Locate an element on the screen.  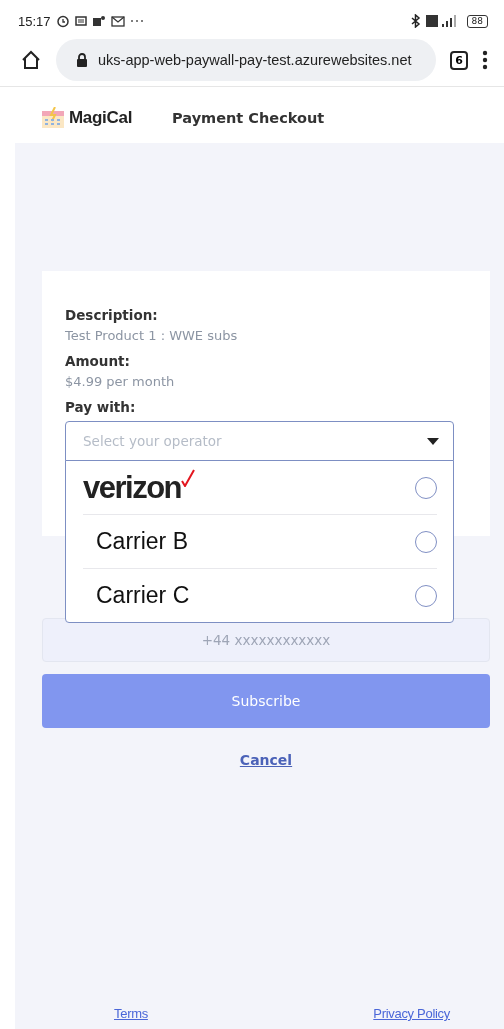
notification-icon is located at coordinates (80, 21).